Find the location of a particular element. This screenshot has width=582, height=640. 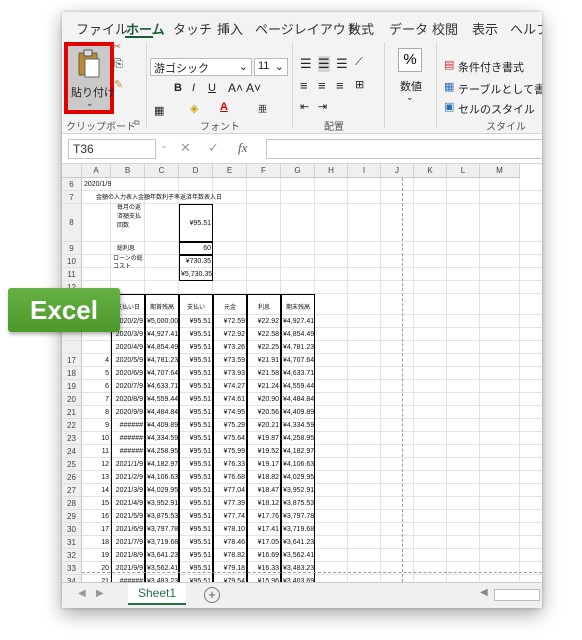

column-header-f: F is located at coordinates (264, 171).